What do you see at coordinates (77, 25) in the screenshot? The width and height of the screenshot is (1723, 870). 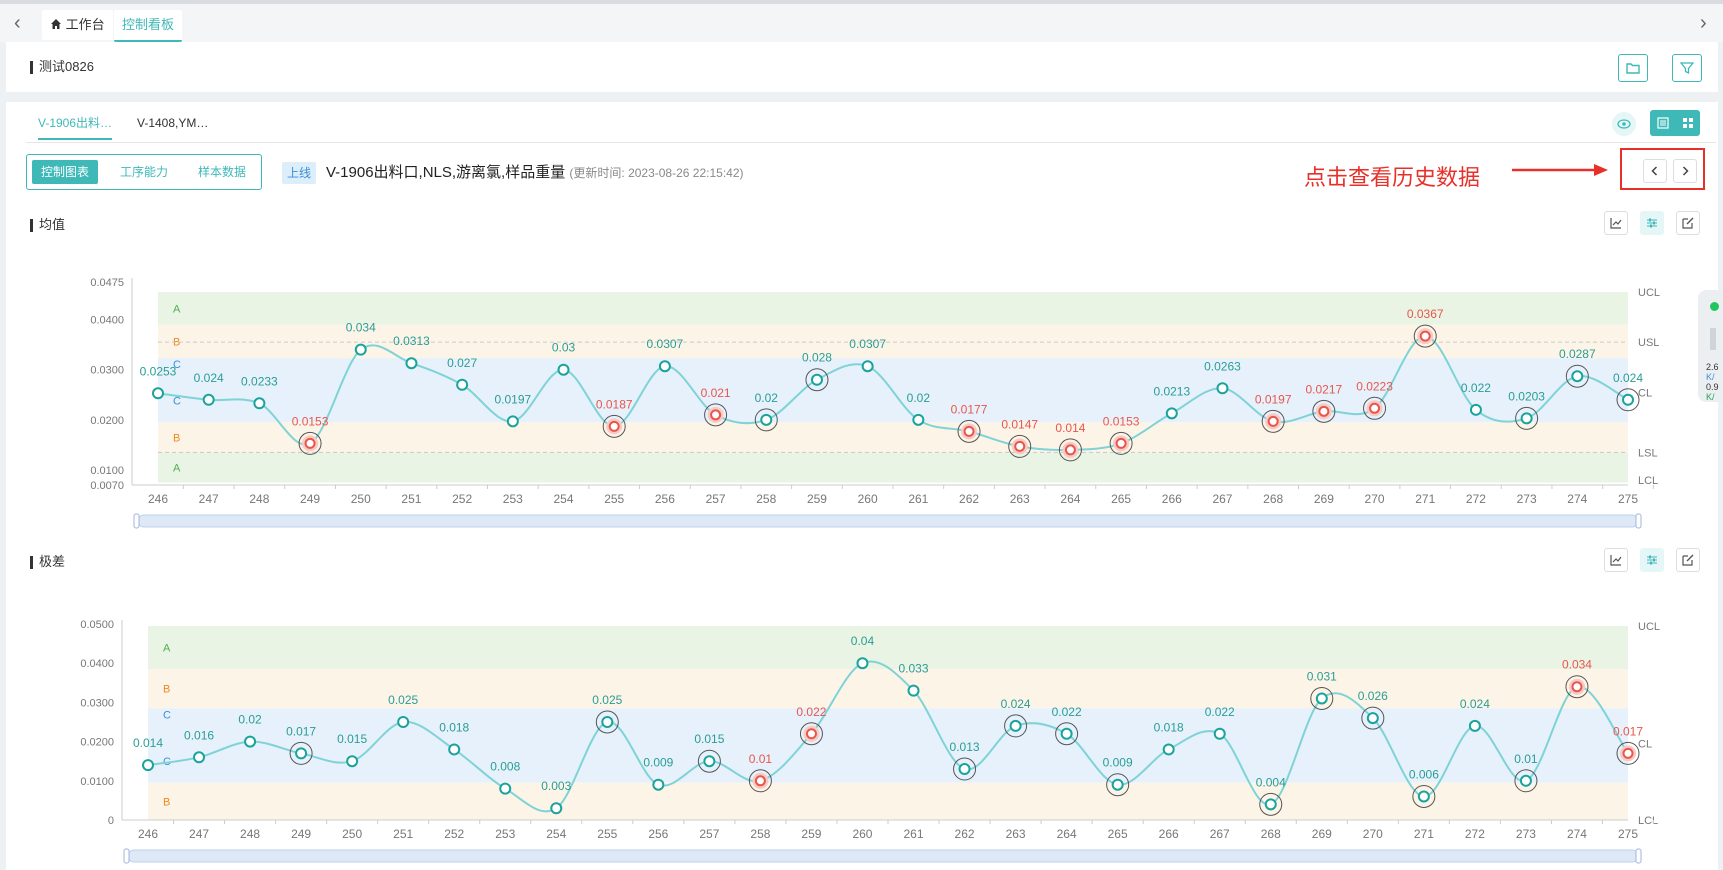 I see `tab-workbench: 工作台` at bounding box center [77, 25].